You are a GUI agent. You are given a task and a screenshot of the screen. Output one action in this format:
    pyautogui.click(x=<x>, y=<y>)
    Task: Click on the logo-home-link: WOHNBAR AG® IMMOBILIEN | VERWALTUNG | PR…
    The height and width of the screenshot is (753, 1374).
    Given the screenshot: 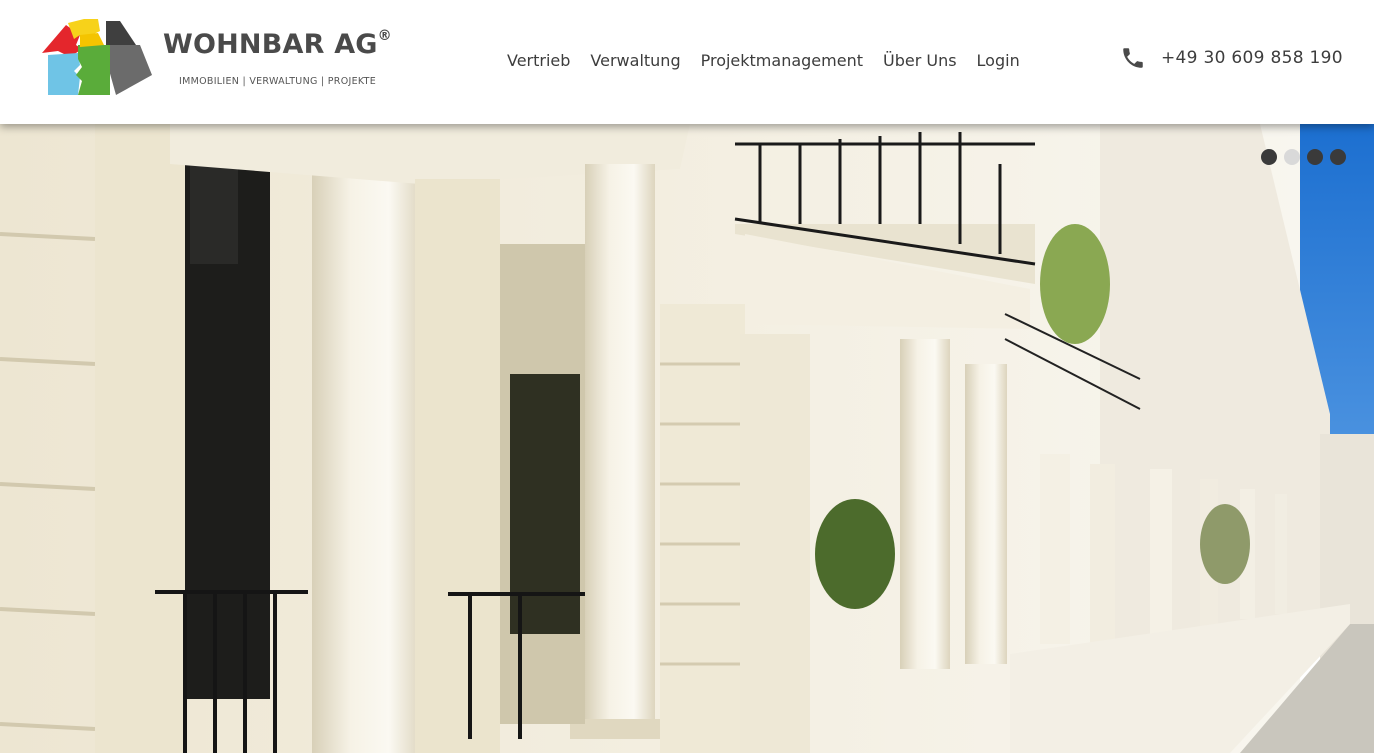 What is the action you would take?
    pyautogui.click(x=220, y=58)
    